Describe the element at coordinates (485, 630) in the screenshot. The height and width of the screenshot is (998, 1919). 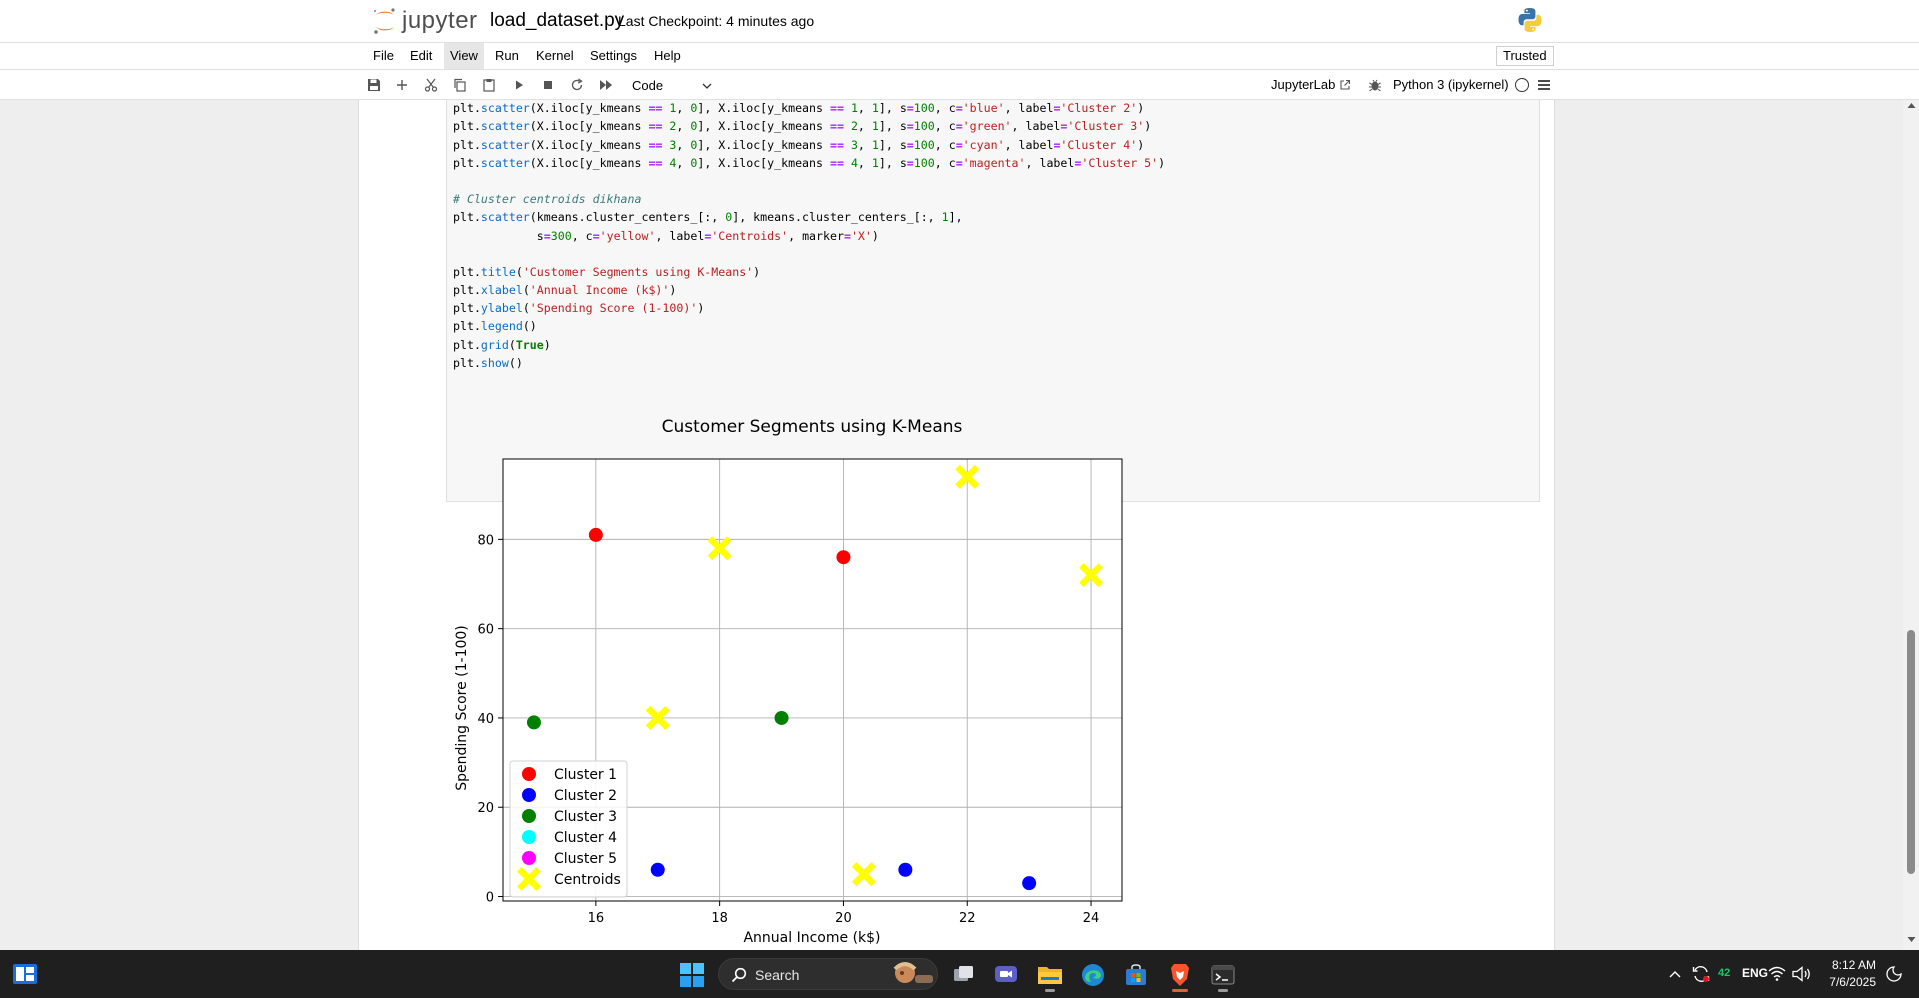
I see `y-tick-label: 60` at that location.